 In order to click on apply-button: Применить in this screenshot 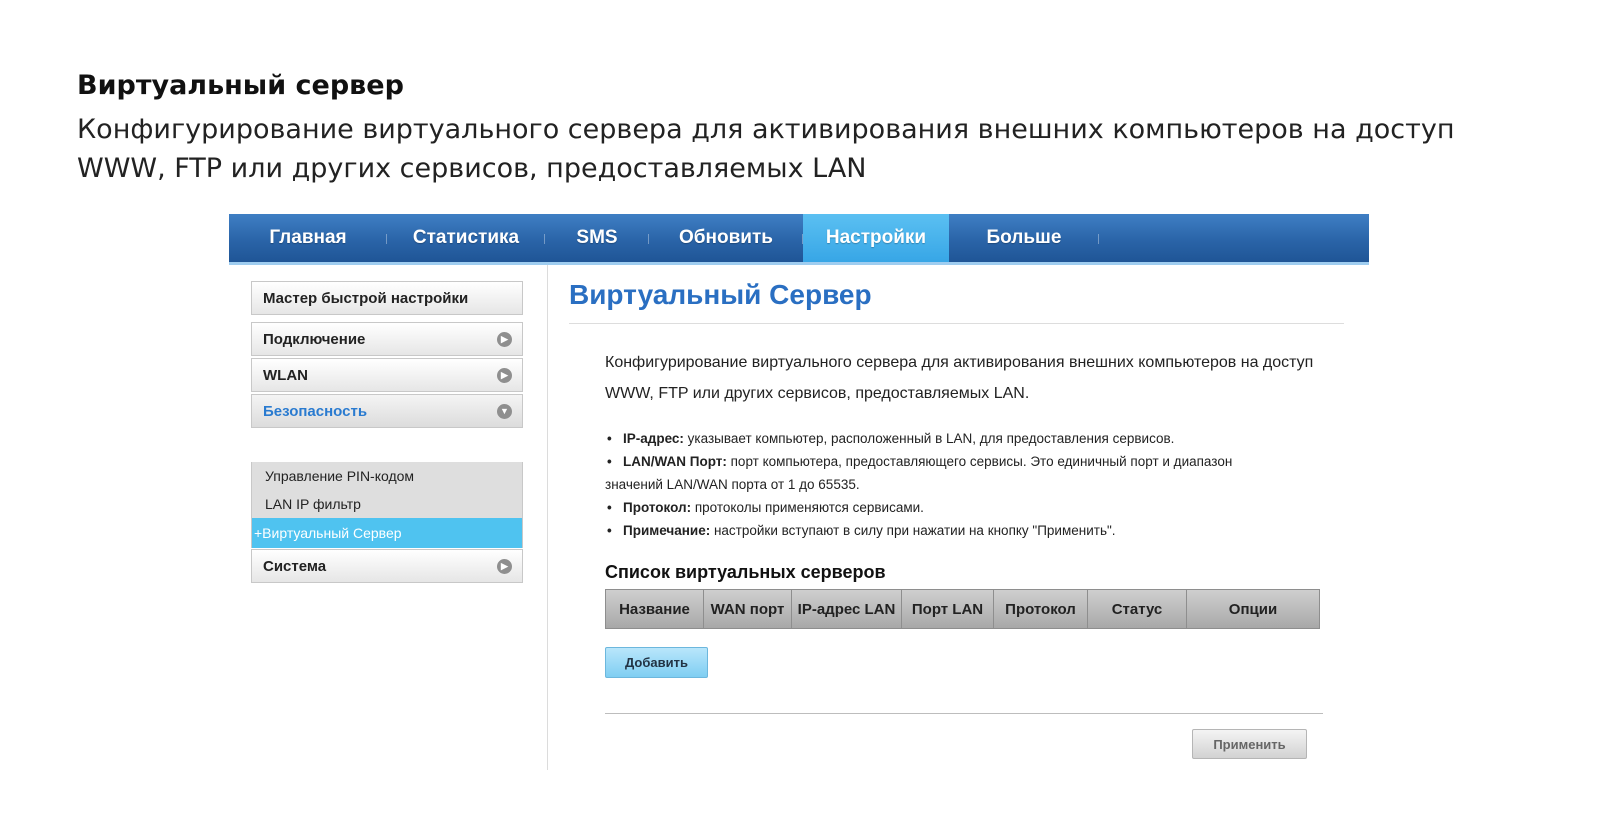, I will do `click(1249, 744)`.